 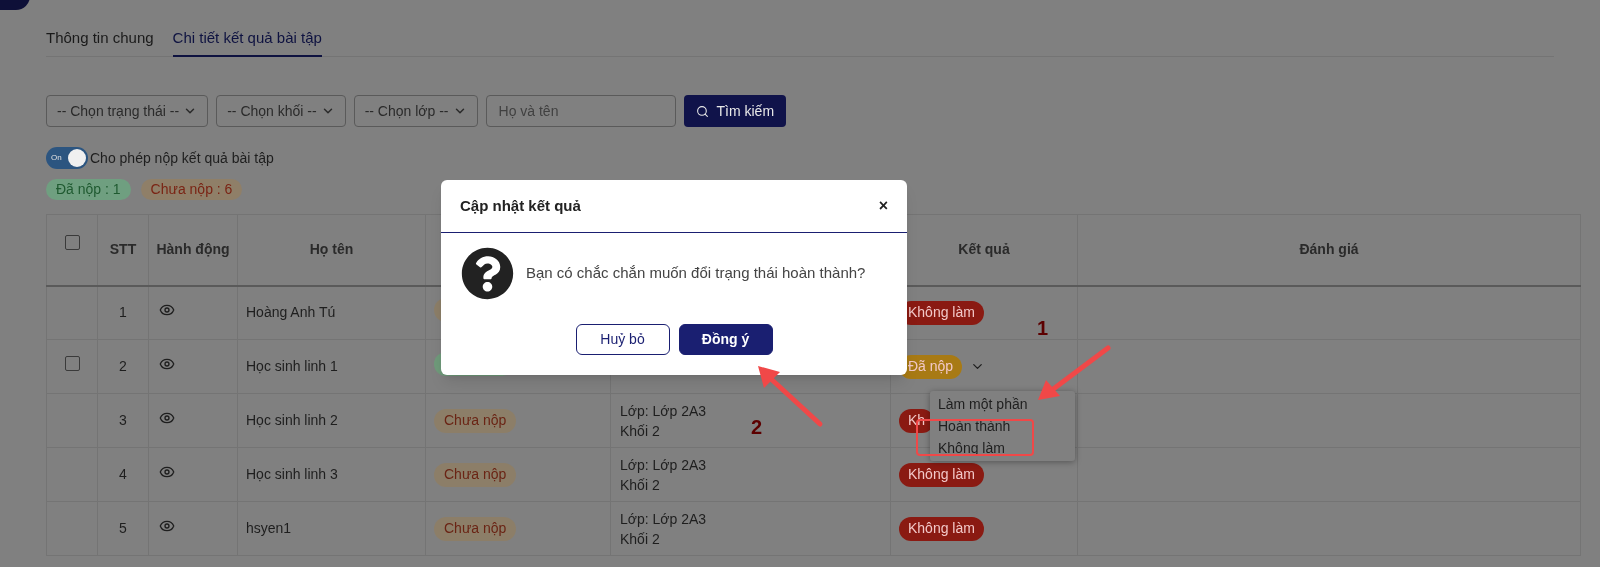 I want to click on row-number: 5, so click(x=123, y=528).